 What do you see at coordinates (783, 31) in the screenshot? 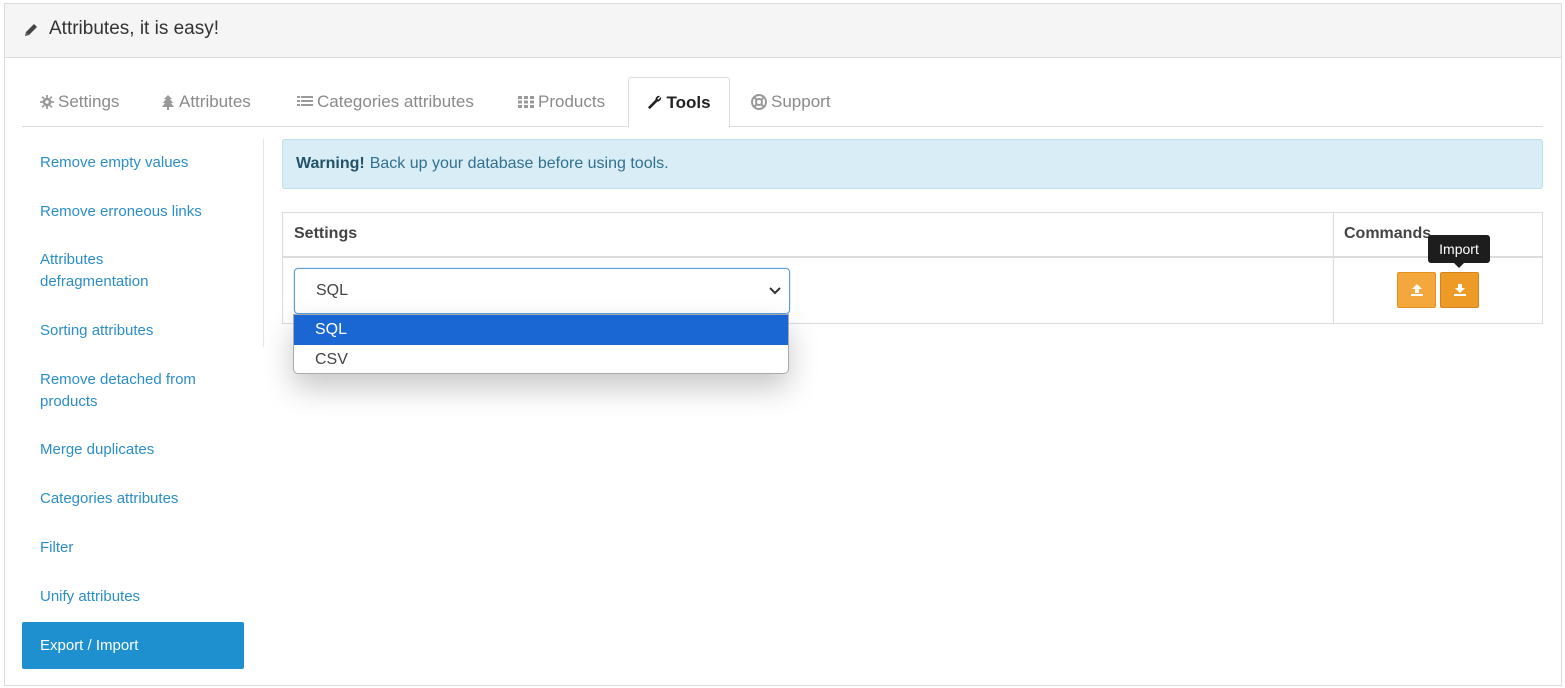
I see `panel-heading: Attributes, it is easy!` at bounding box center [783, 31].